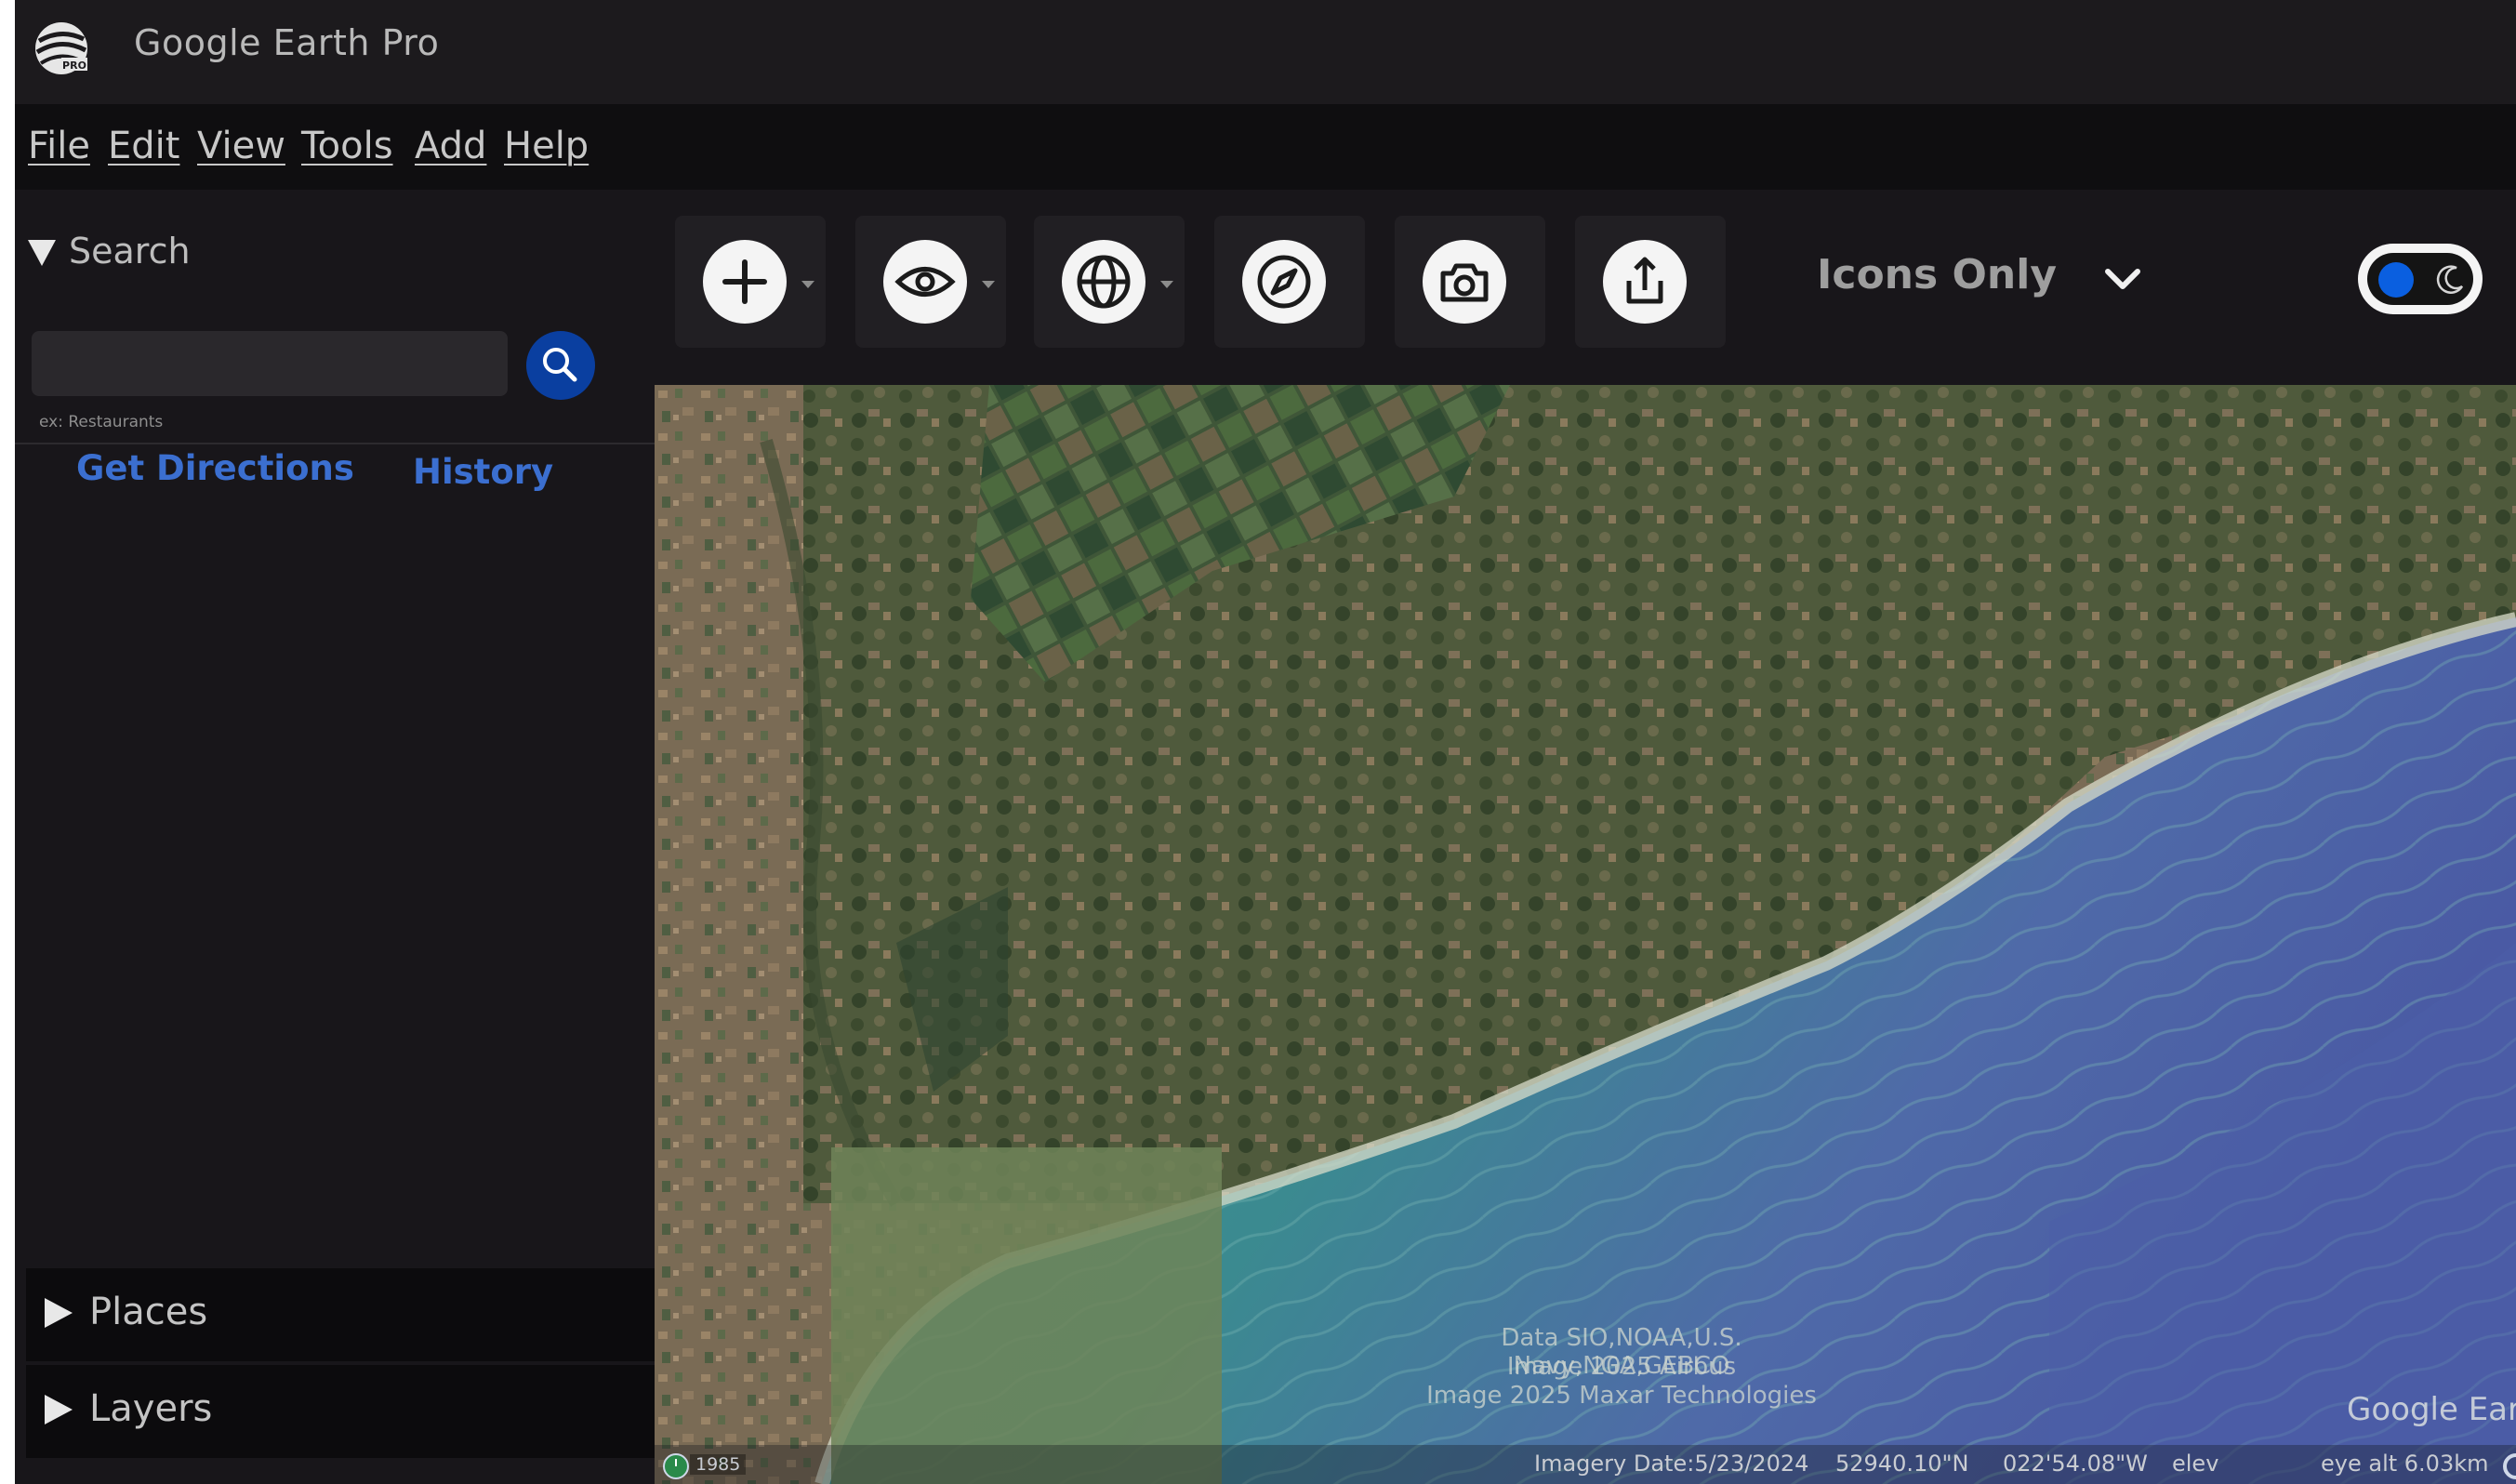 This screenshot has height=1484, width=2516. Describe the element at coordinates (1672, 1464) in the screenshot. I see `imagery-date: Imagery Date:5/23/2024` at that location.